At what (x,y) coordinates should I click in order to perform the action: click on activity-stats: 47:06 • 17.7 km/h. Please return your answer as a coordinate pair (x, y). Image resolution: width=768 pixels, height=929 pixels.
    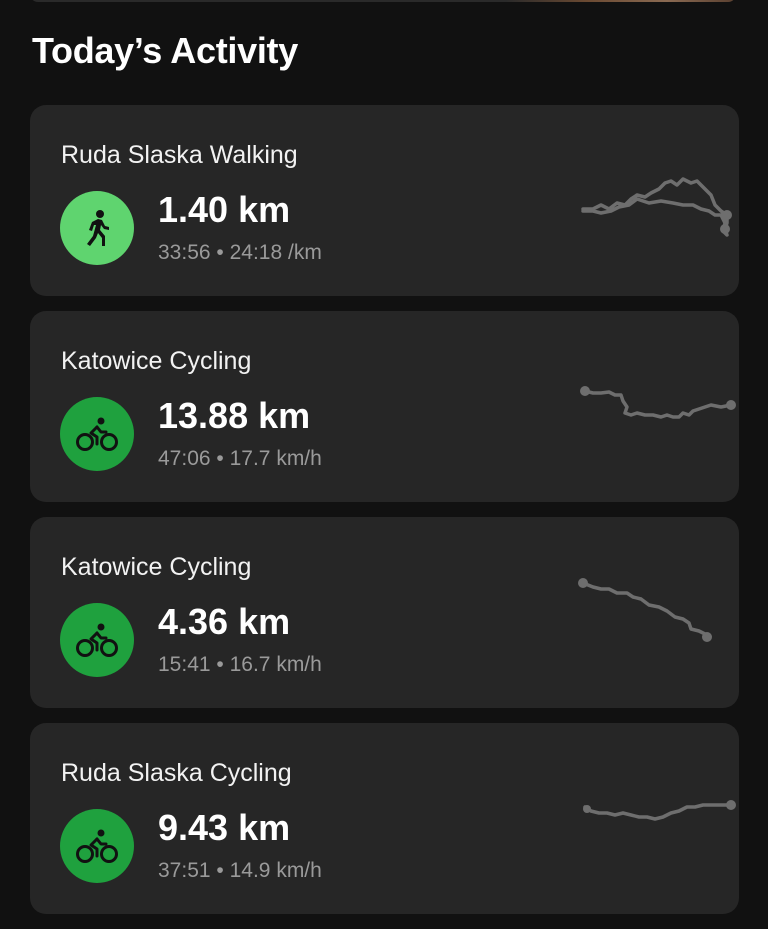
    Looking at the image, I should click on (240, 459).